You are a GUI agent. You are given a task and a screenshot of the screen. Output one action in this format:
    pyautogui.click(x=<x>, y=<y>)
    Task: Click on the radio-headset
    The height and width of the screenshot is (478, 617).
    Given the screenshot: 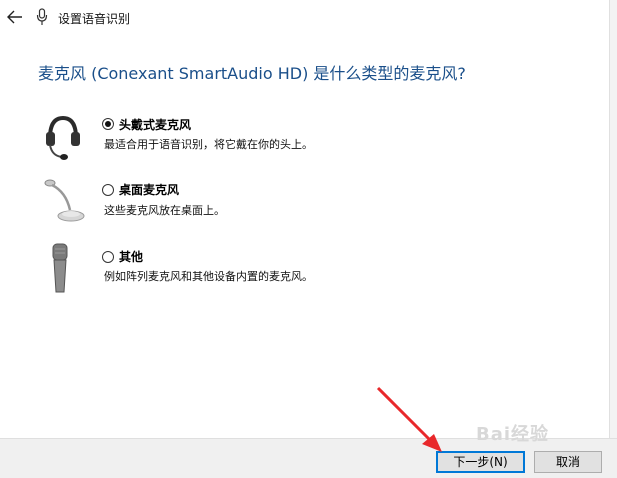 What is the action you would take?
    pyautogui.click(x=108, y=124)
    